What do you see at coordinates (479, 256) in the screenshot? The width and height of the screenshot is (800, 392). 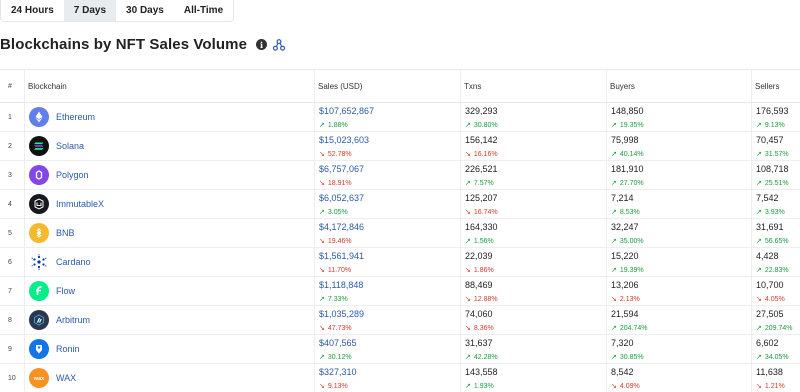 I see `txns-value: 22,039` at bounding box center [479, 256].